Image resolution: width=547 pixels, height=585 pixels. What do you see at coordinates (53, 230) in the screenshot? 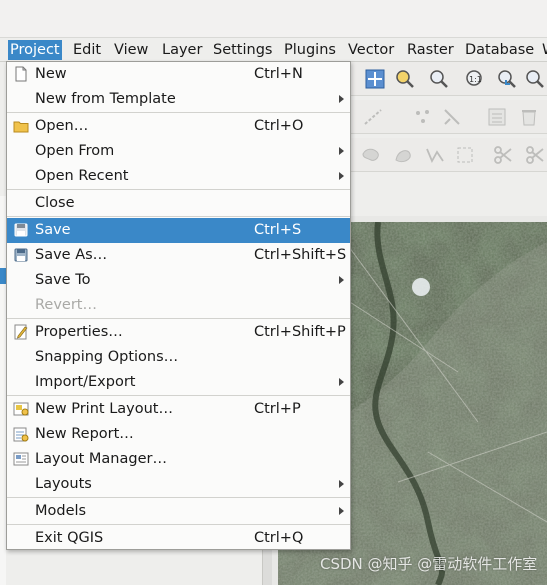
I see `menu-item-label: Save` at bounding box center [53, 230].